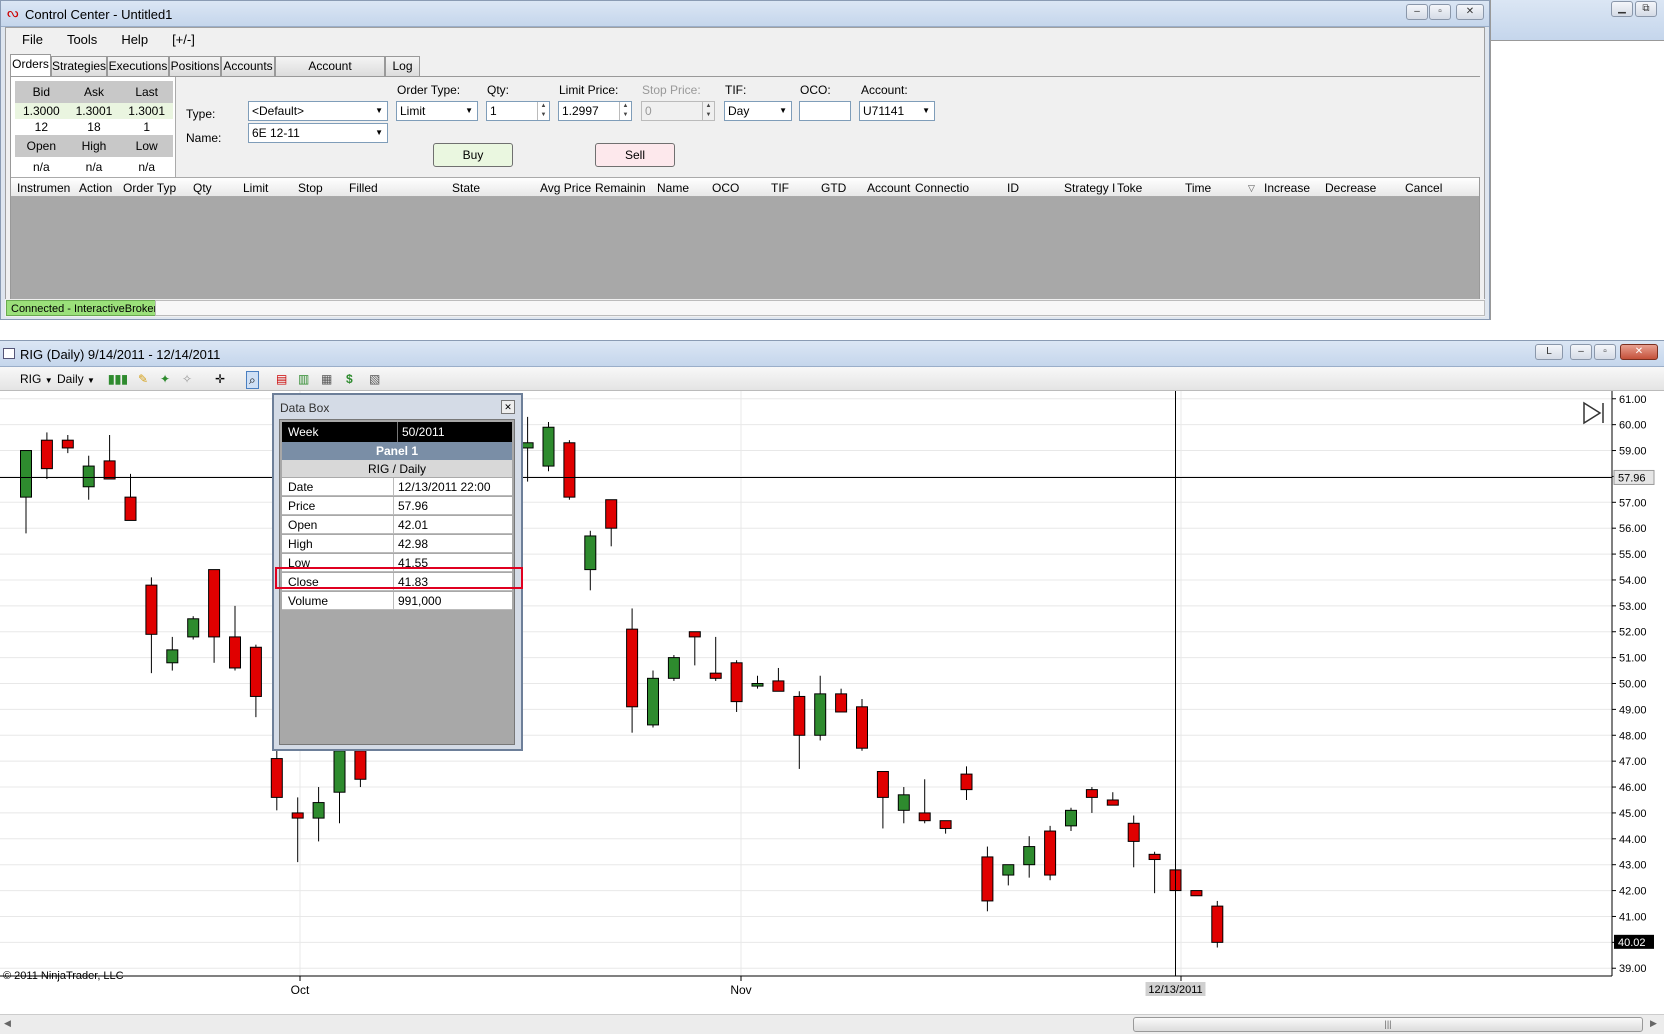 The width and height of the screenshot is (1664, 1034). Describe the element at coordinates (888, 188) in the screenshot. I see `col-account: Account` at that location.